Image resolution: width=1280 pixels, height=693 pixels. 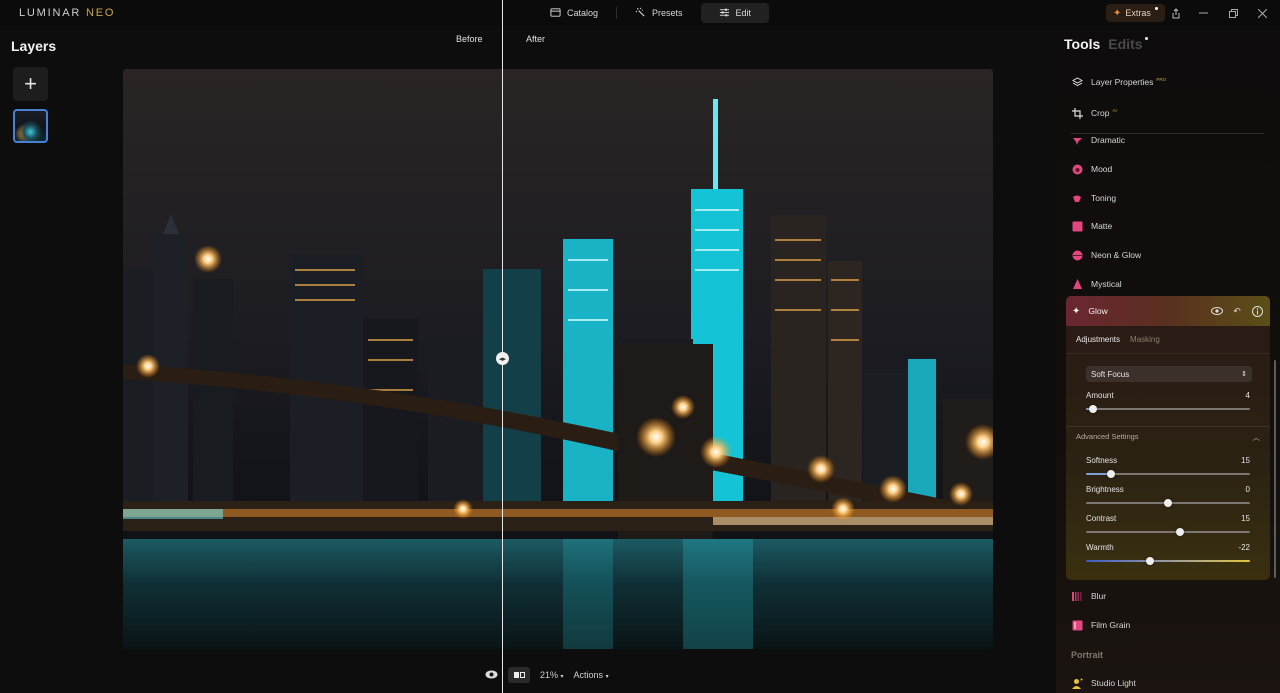 What do you see at coordinates (1168, 339) in the screenshot?
I see `glow-subtabs: Adjustments Masking` at bounding box center [1168, 339].